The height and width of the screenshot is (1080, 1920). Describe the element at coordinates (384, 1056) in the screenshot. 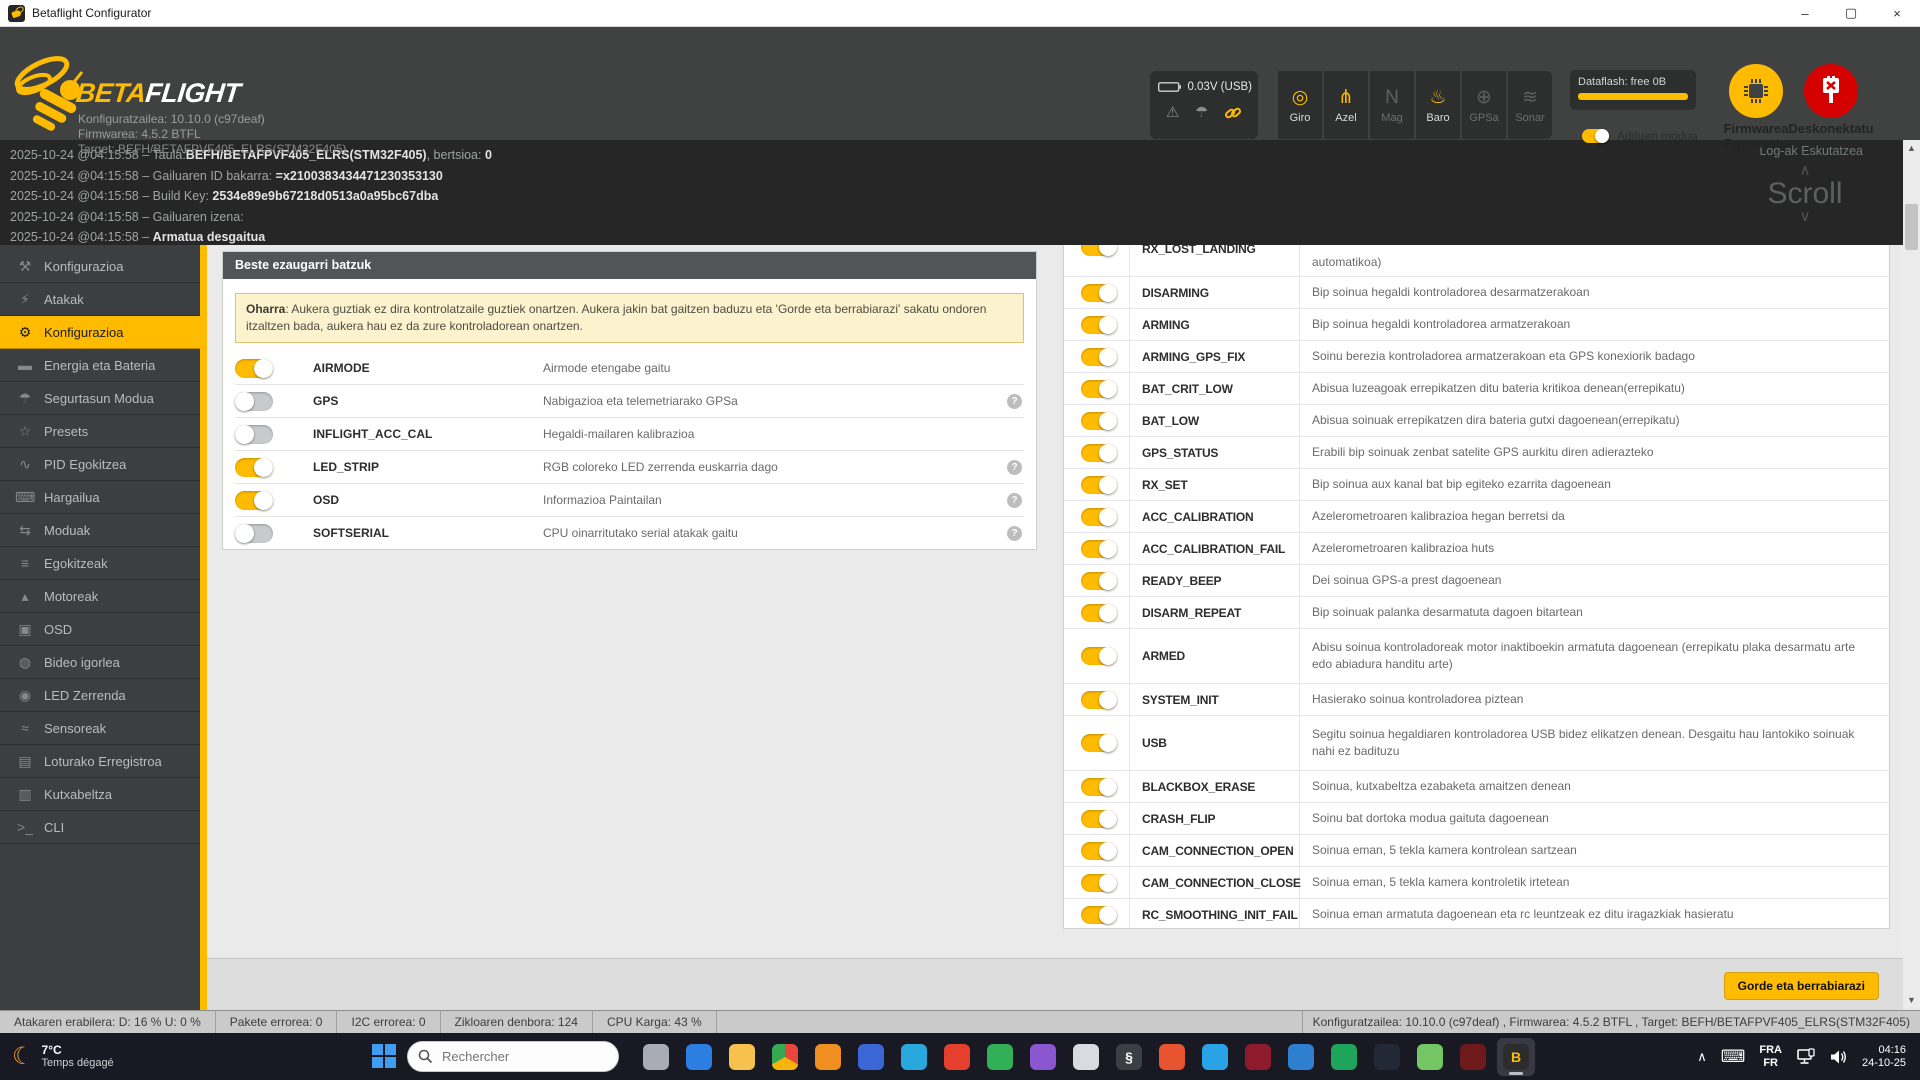

I see `start-button` at that location.